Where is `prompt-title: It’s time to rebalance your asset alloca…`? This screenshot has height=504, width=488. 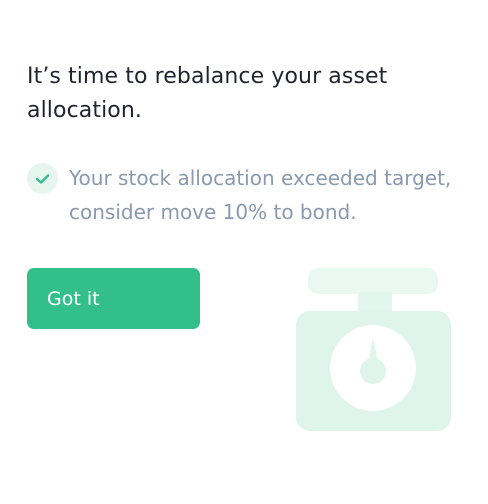 prompt-title: It’s time to rebalance your asset alloca… is located at coordinates (207, 93).